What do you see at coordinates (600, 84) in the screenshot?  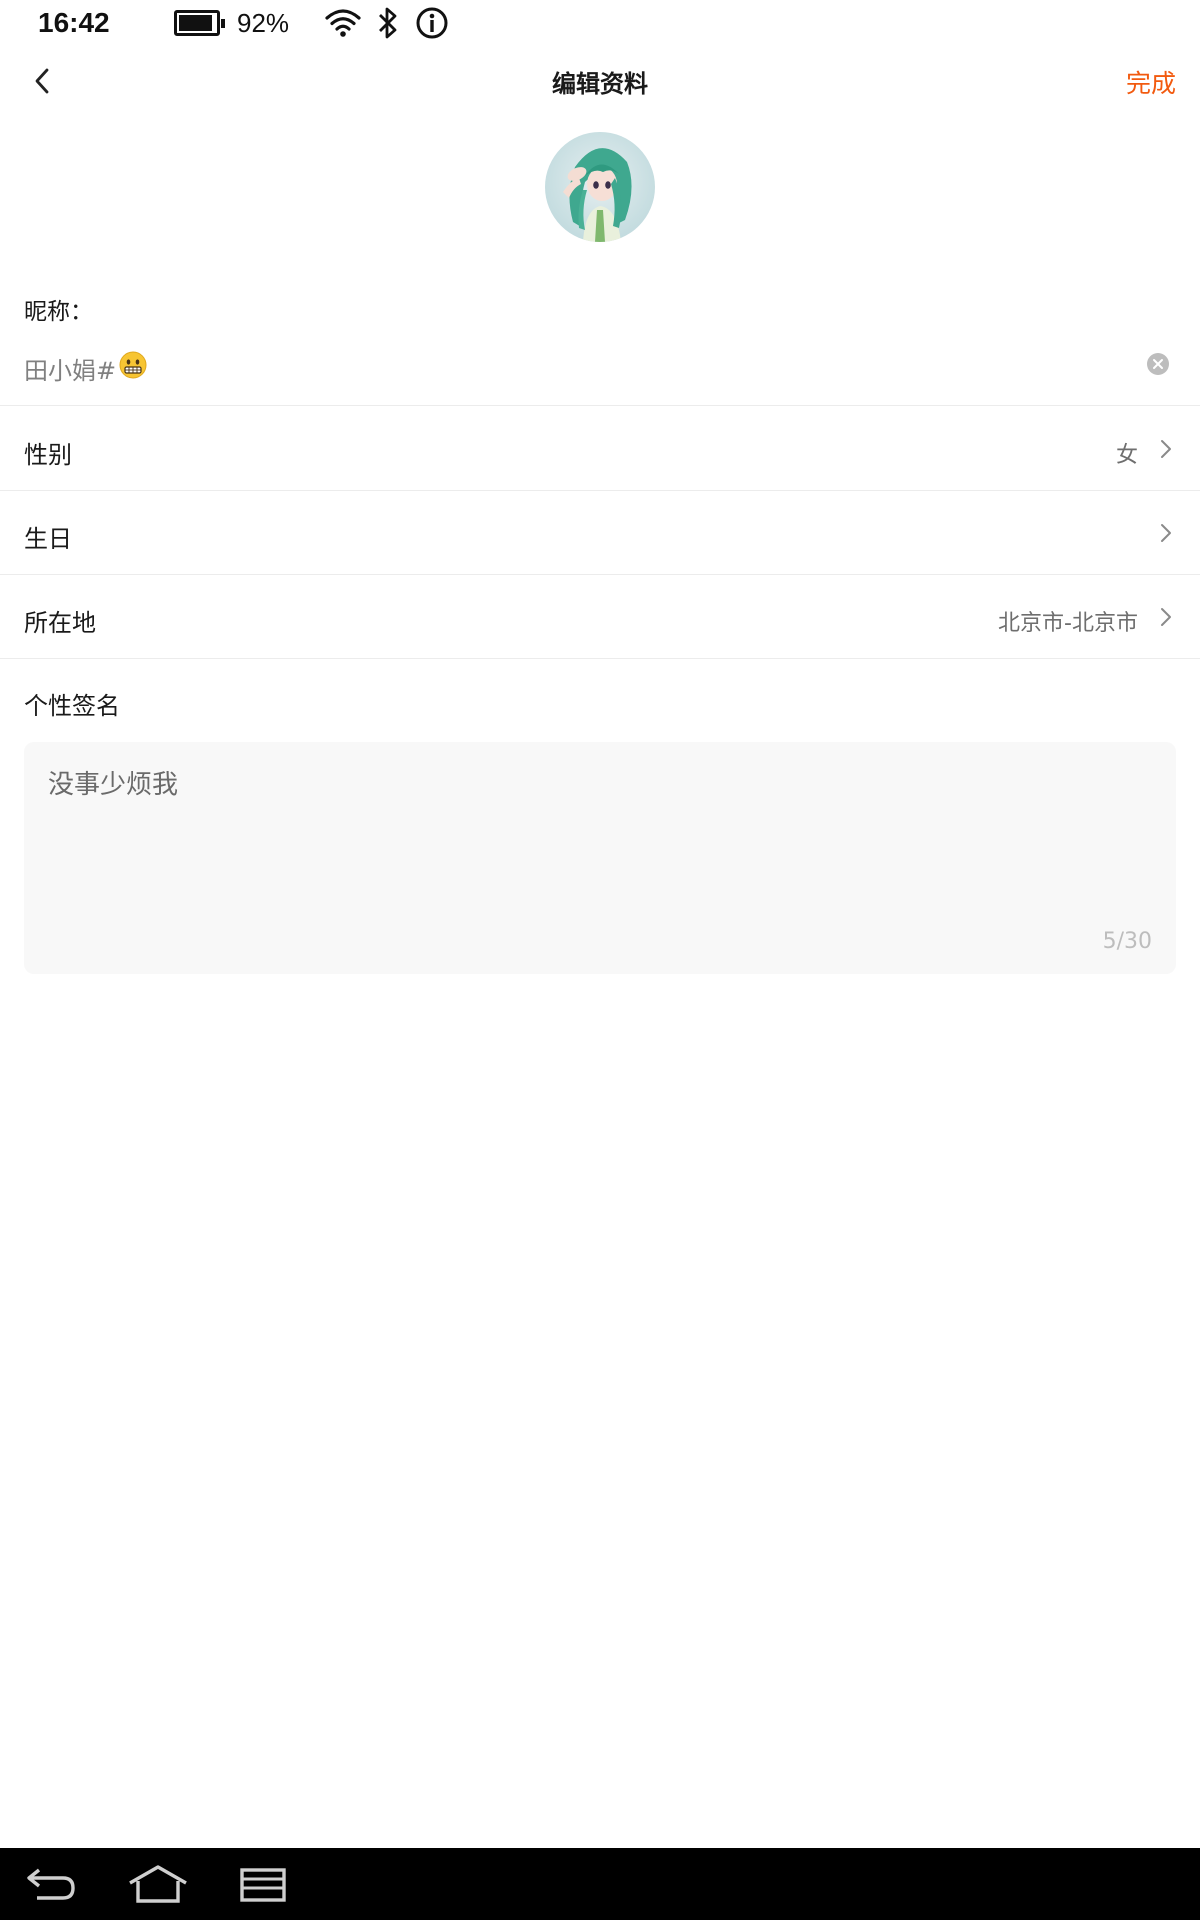 I see `page-title: 编辑资料` at bounding box center [600, 84].